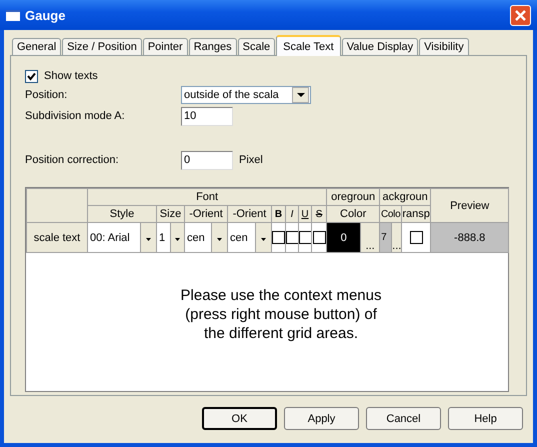 This screenshot has height=447, width=537. Describe the element at coordinates (246, 95) in the screenshot. I see `position-dropdown: outside of the scala` at that location.